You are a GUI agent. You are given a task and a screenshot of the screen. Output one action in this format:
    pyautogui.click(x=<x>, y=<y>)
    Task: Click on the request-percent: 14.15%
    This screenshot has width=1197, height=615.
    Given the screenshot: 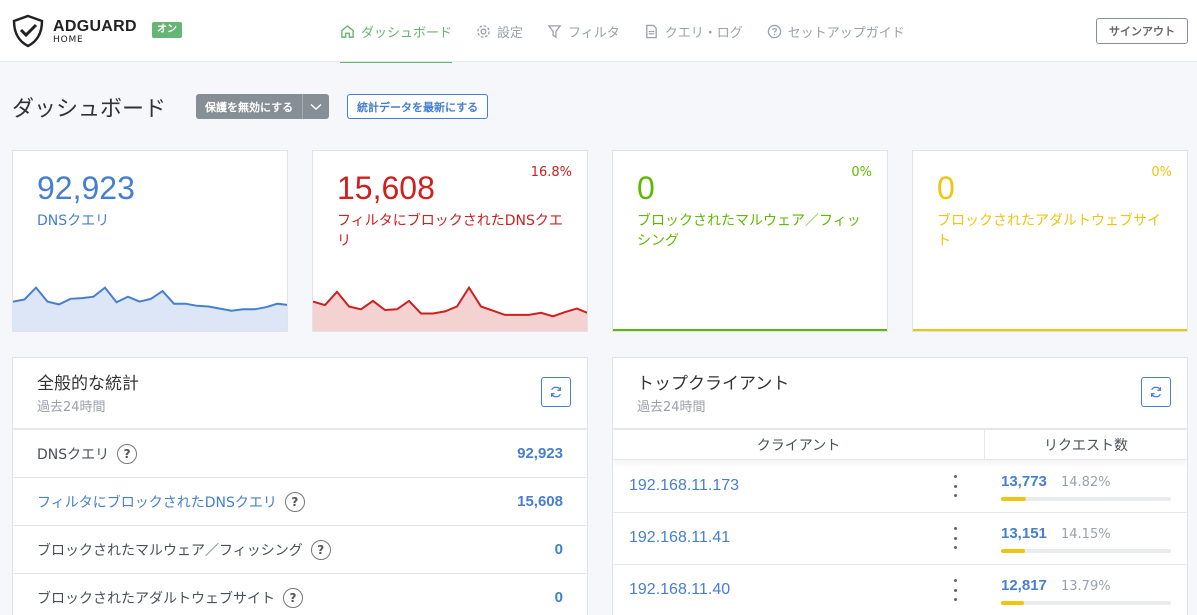 What is the action you would take?
    pyautogui.click(x=1086, y=534)
    